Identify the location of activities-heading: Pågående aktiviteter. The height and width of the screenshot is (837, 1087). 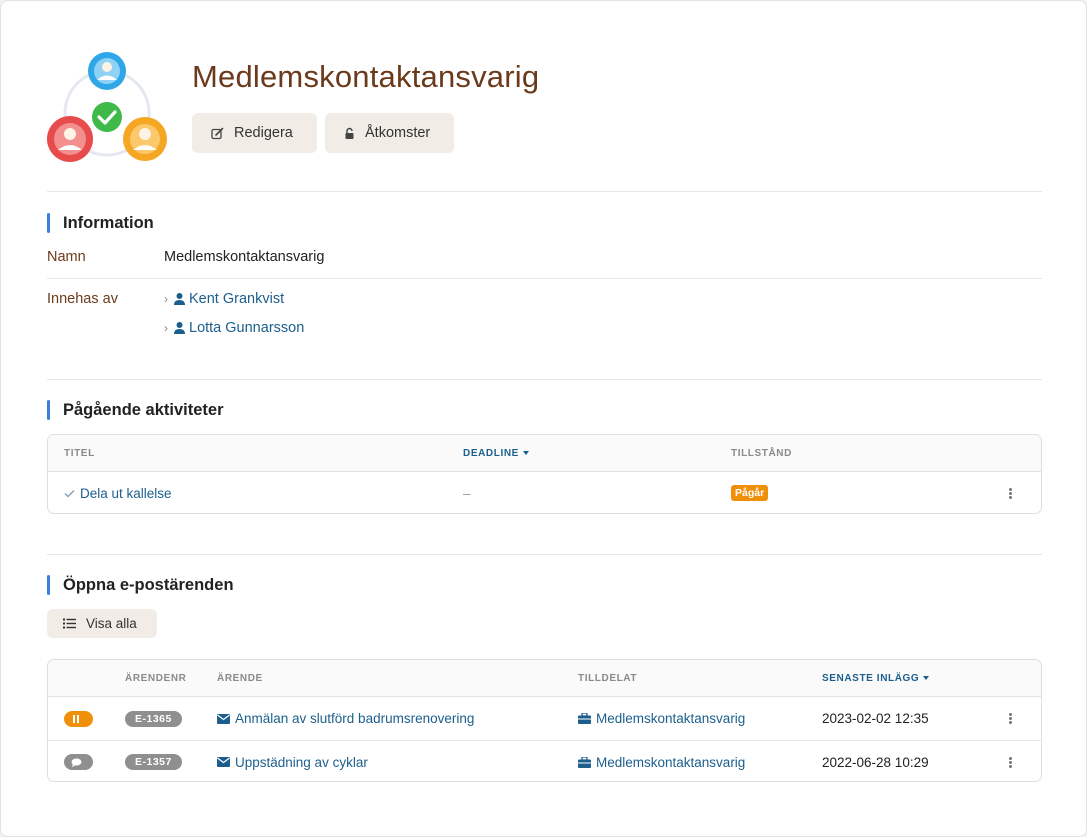
(135, 410).